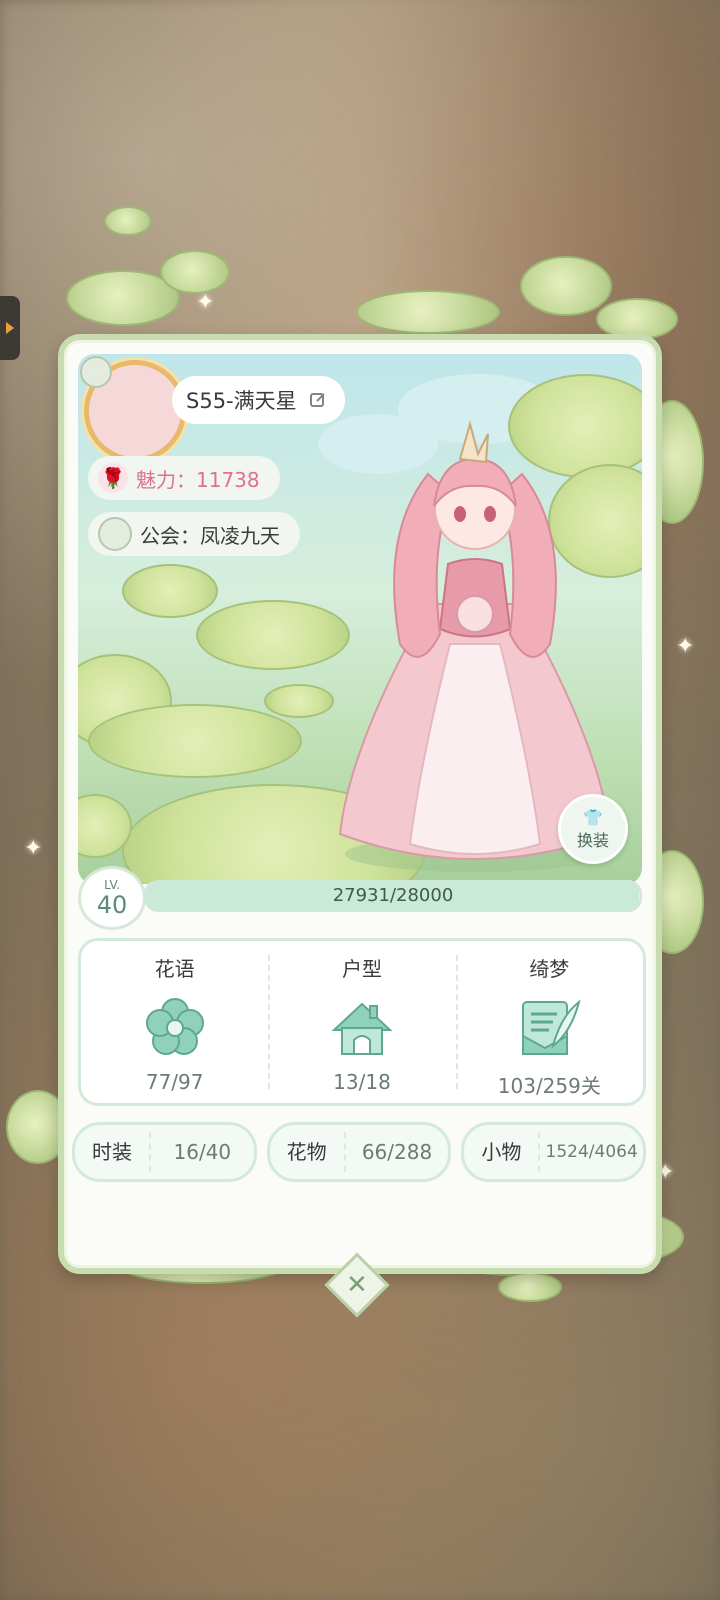  What do you see at coordinates (174, 1082) in the screenshot?
I see `stat-value: 77/97` at bounding box center [174, 1082].